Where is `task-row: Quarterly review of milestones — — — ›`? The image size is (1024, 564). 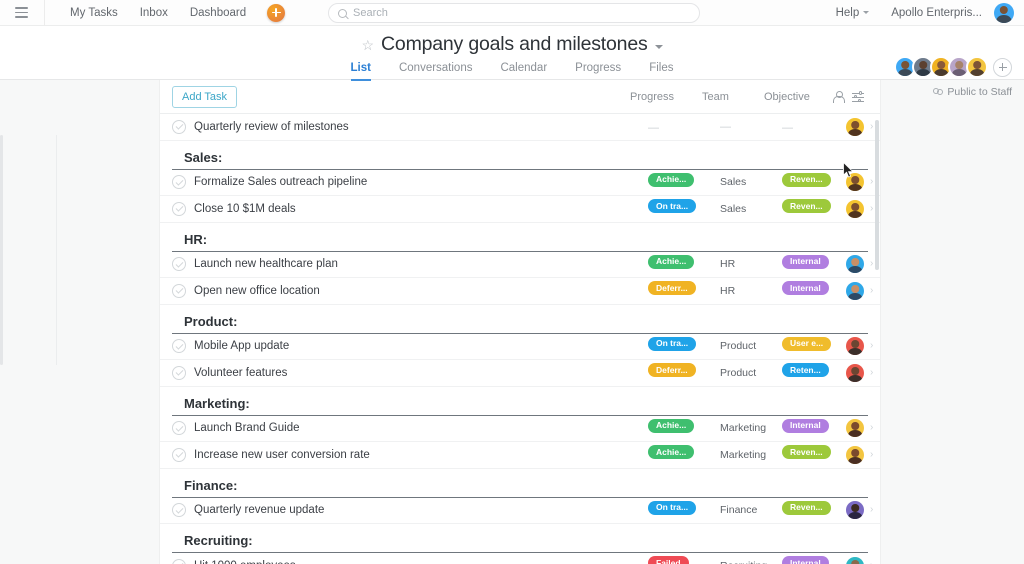
task-row: Quarterly review of milestones — — — › is located at coordinates (520, 127).